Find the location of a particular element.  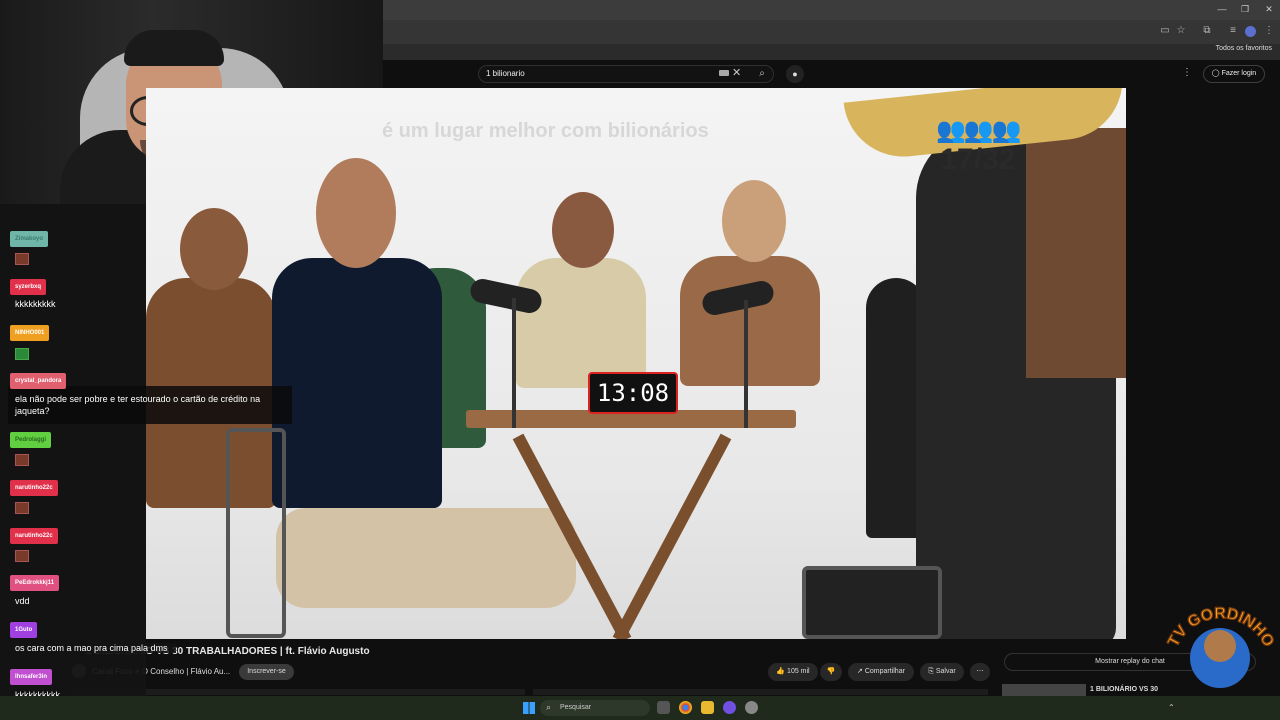

chat-message: vdd is located at coordinates (22, 601).